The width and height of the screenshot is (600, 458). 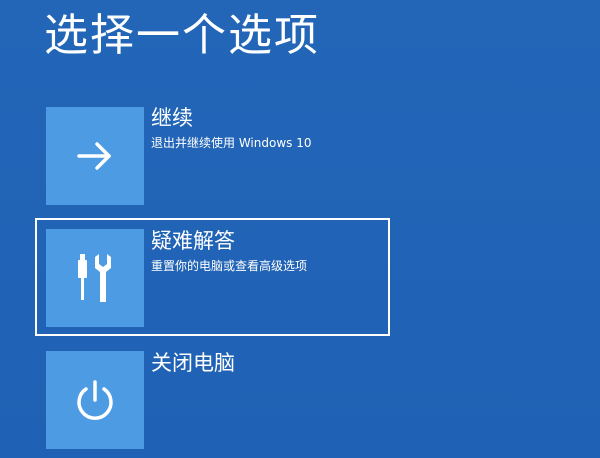 What do you see at coordinates (193, 241) in the screenshot?
I see `troubleshoot-label: 疑难解答` at bounding box center [193, 241].